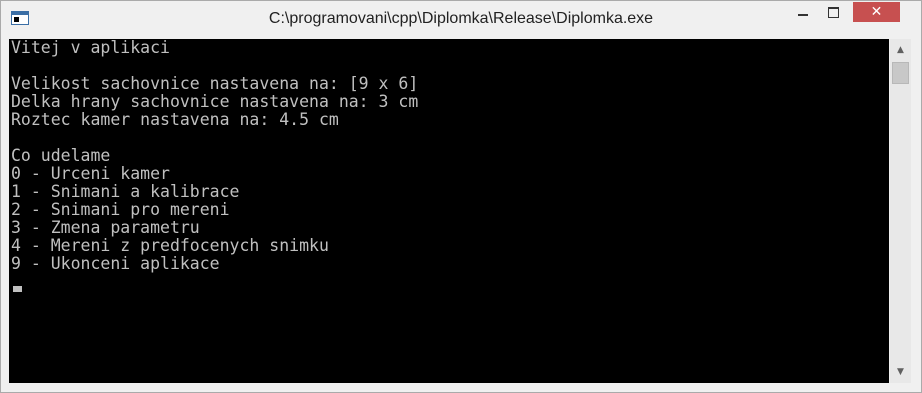 Image resolution: width=922 pixels, height=393 pixels. I want to click on menu-option: 3 - Zmena parametru, so click(105, 227).